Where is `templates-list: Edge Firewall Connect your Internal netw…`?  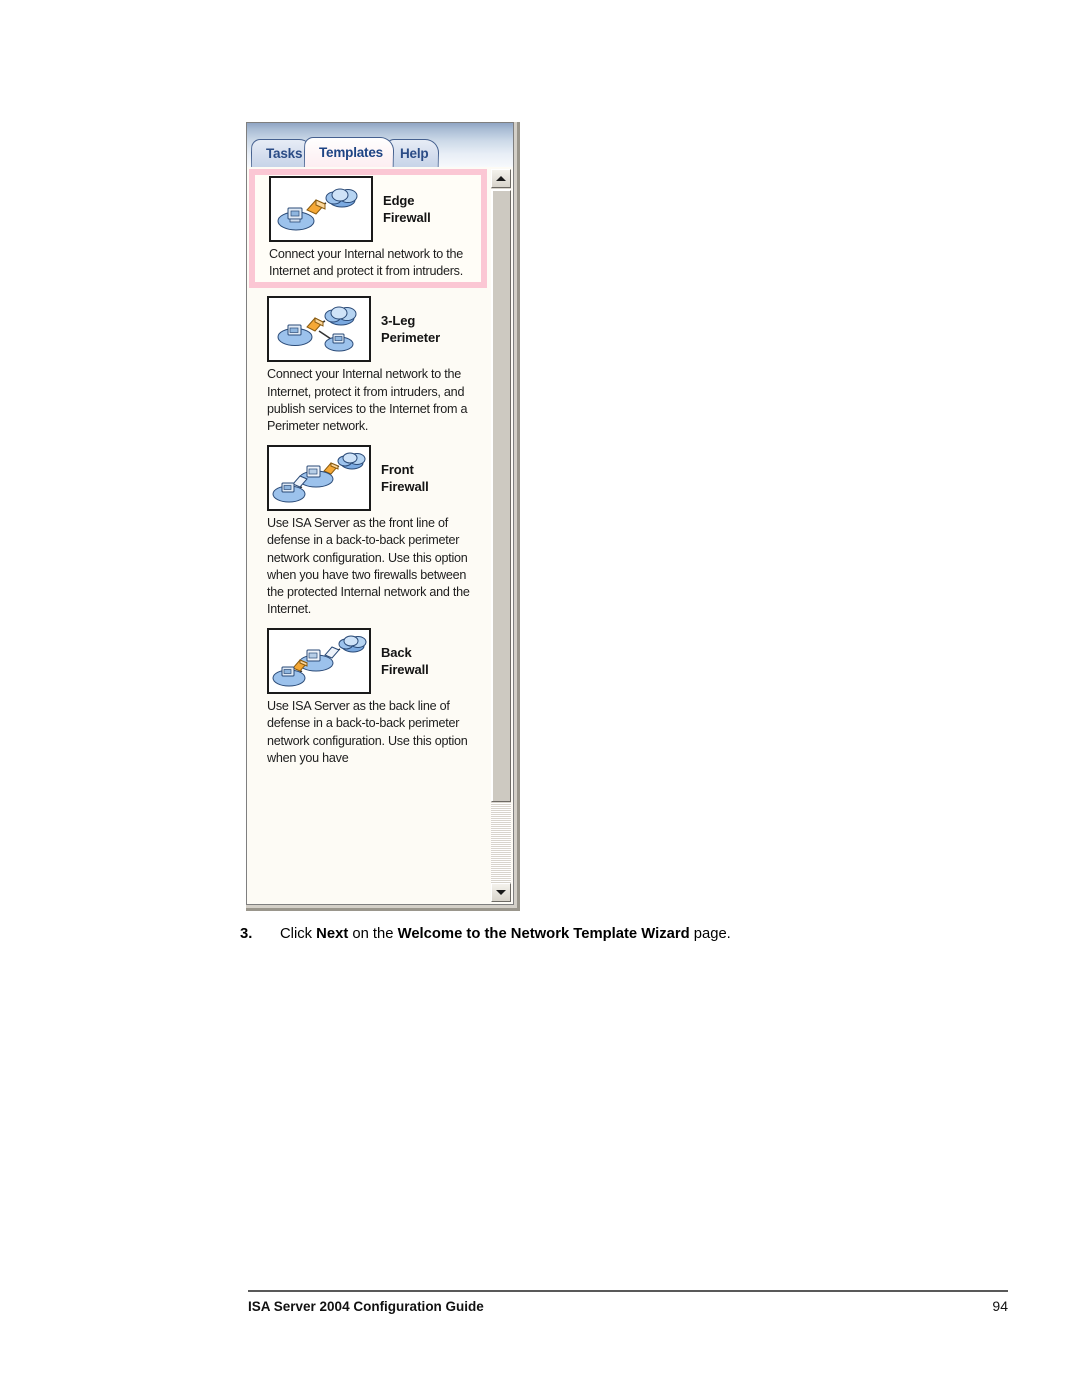 templates-list: Edge Firewall Connect your Internal netw… is located at coordinates (369, 535).